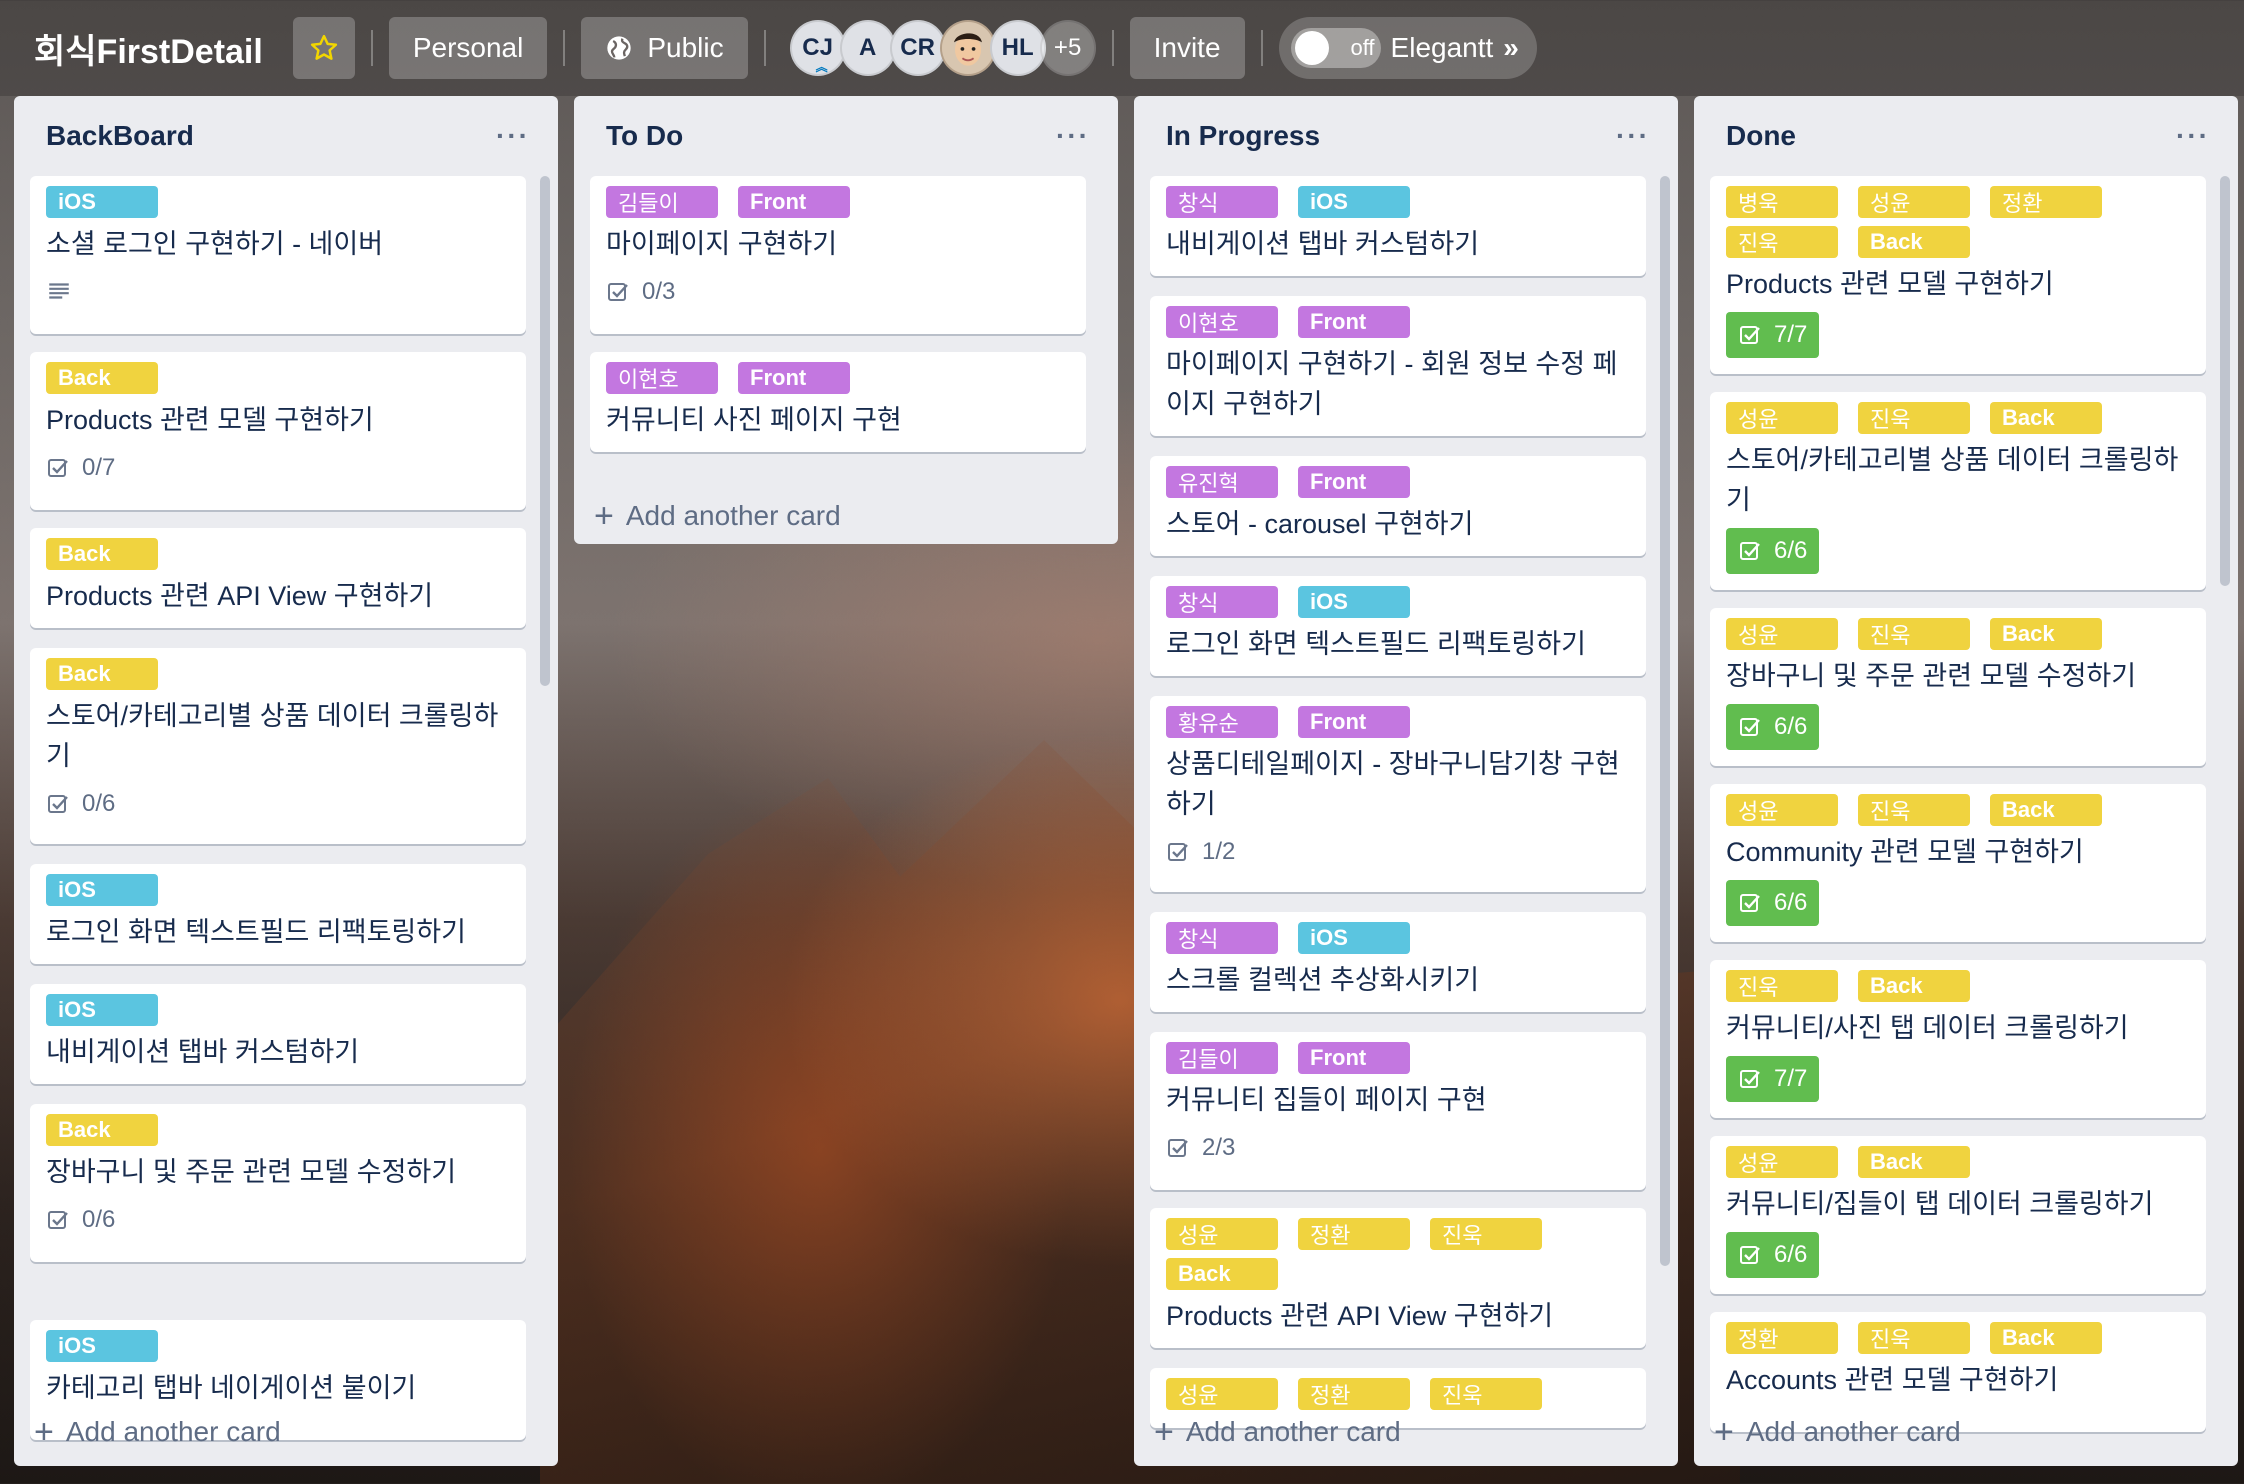 This screenshot has width=2244, height=1484. I want to click on card: Back Products 관련 모델 구현하기 0/7, so click(278, 431).